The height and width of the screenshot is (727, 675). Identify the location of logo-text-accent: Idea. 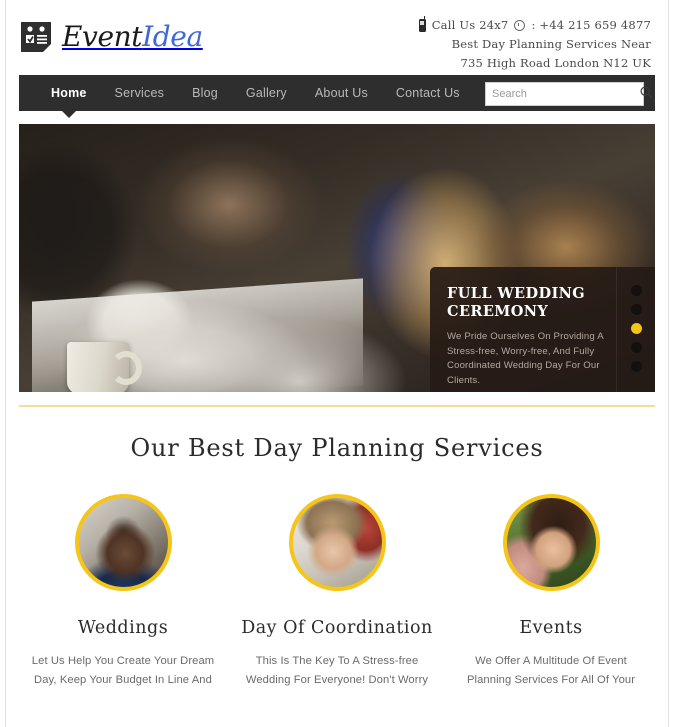
(172, 36).